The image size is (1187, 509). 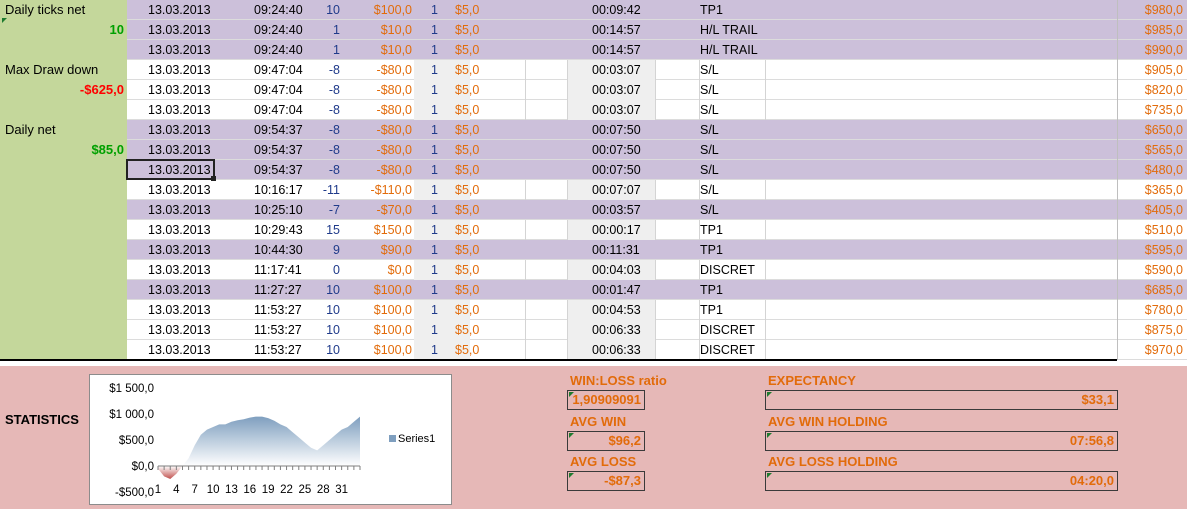 I want to click on daily-ticks-value: 10, so click(x=117, y=29).